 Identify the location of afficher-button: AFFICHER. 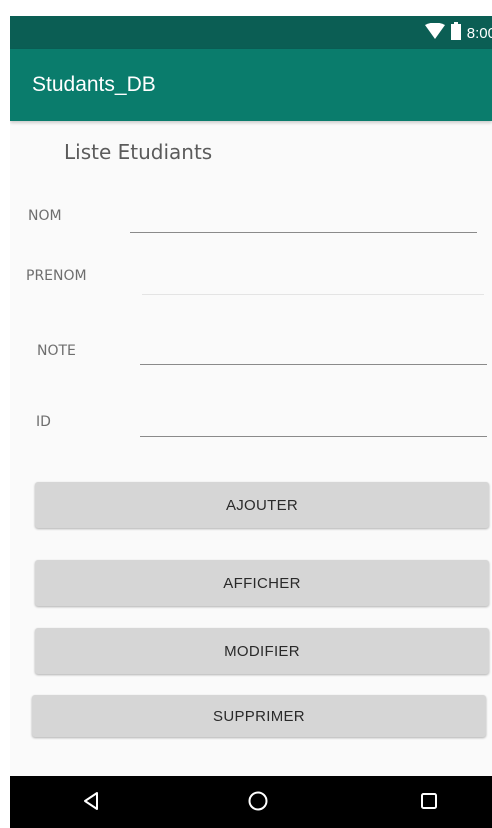
(262, 583).